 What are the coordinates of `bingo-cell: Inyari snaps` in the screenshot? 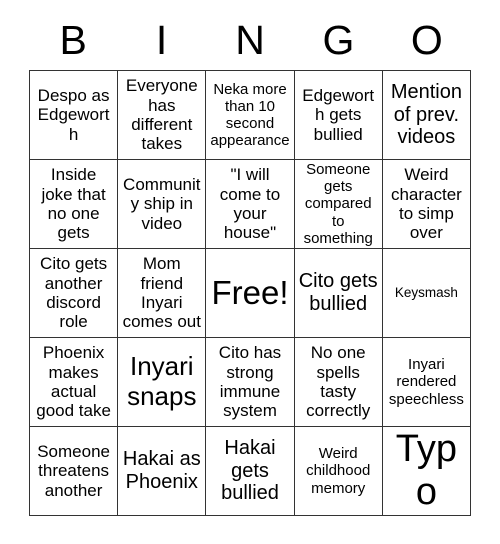 It's located at (162, 382).